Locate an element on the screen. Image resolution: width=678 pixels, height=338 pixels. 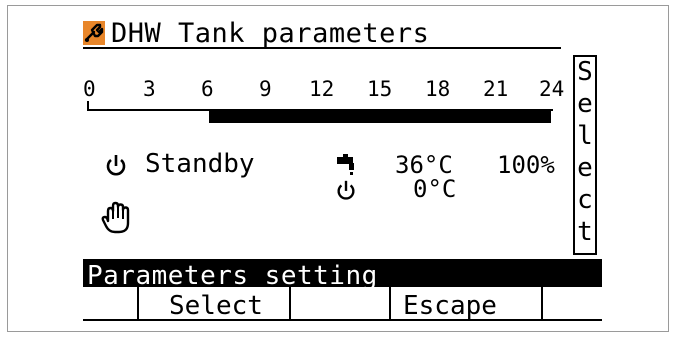
select-side-button: S e l e c t is located at coordinates (585, 155).